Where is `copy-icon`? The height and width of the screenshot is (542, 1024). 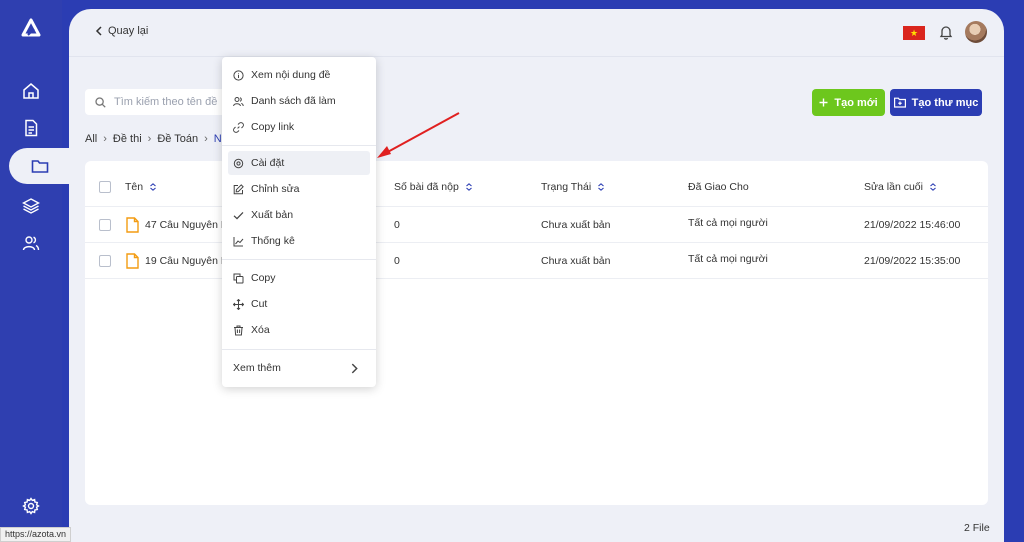
copy-icon is located at coordinates (238, 278).